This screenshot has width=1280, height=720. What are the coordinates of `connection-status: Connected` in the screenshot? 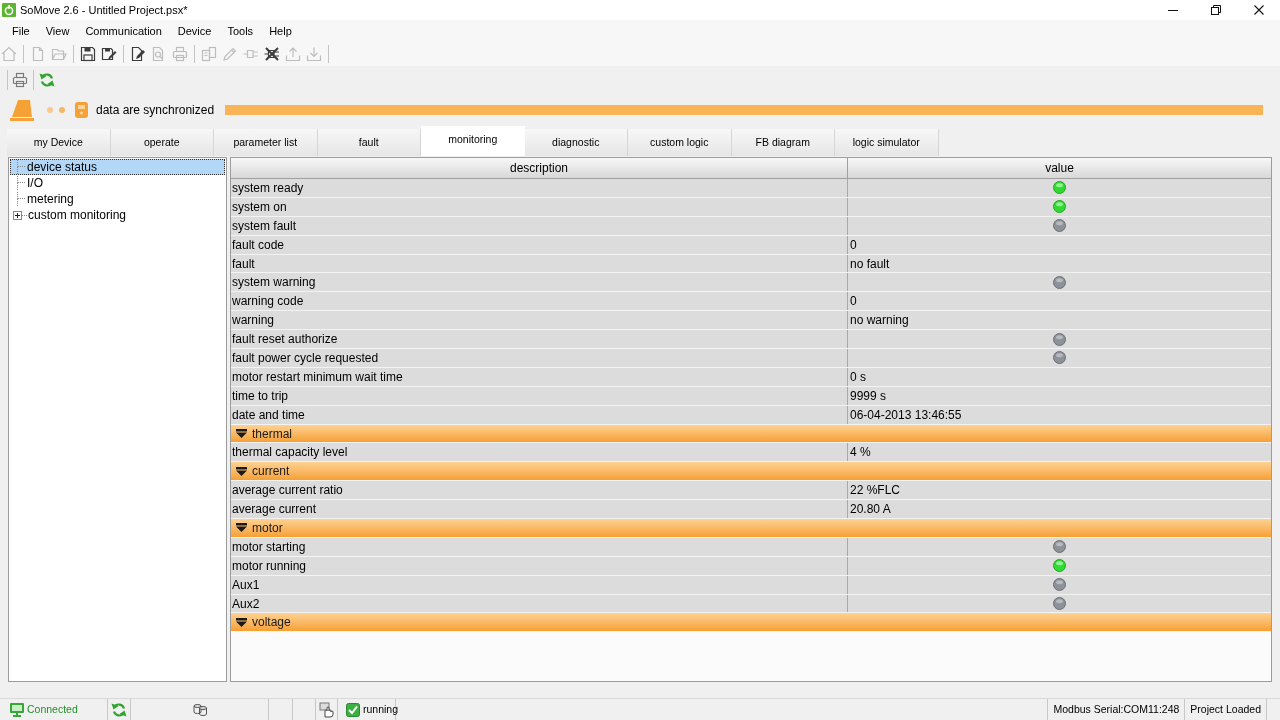 It's located at (52, 709).